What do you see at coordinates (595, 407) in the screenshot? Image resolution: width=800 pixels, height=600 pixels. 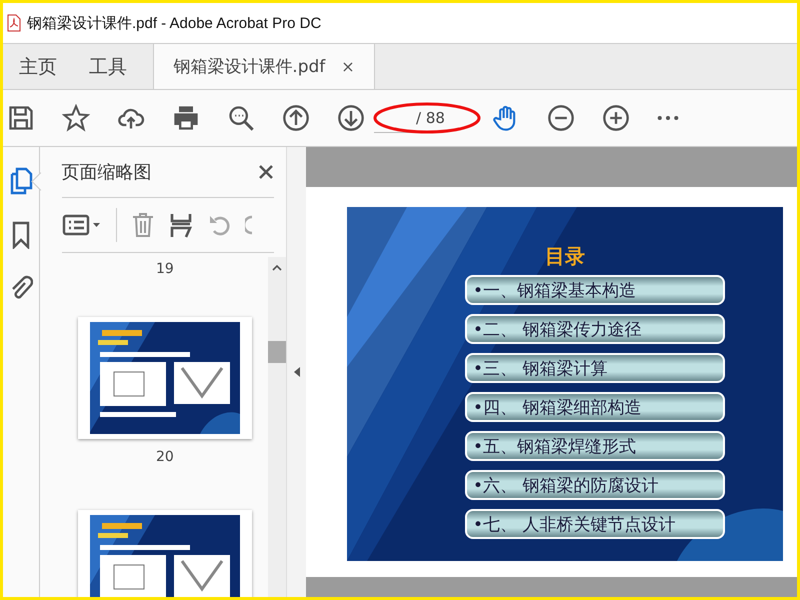 I see `contents-item: •四、 钢箱梁细部构造` at bounding box center [595, 407].